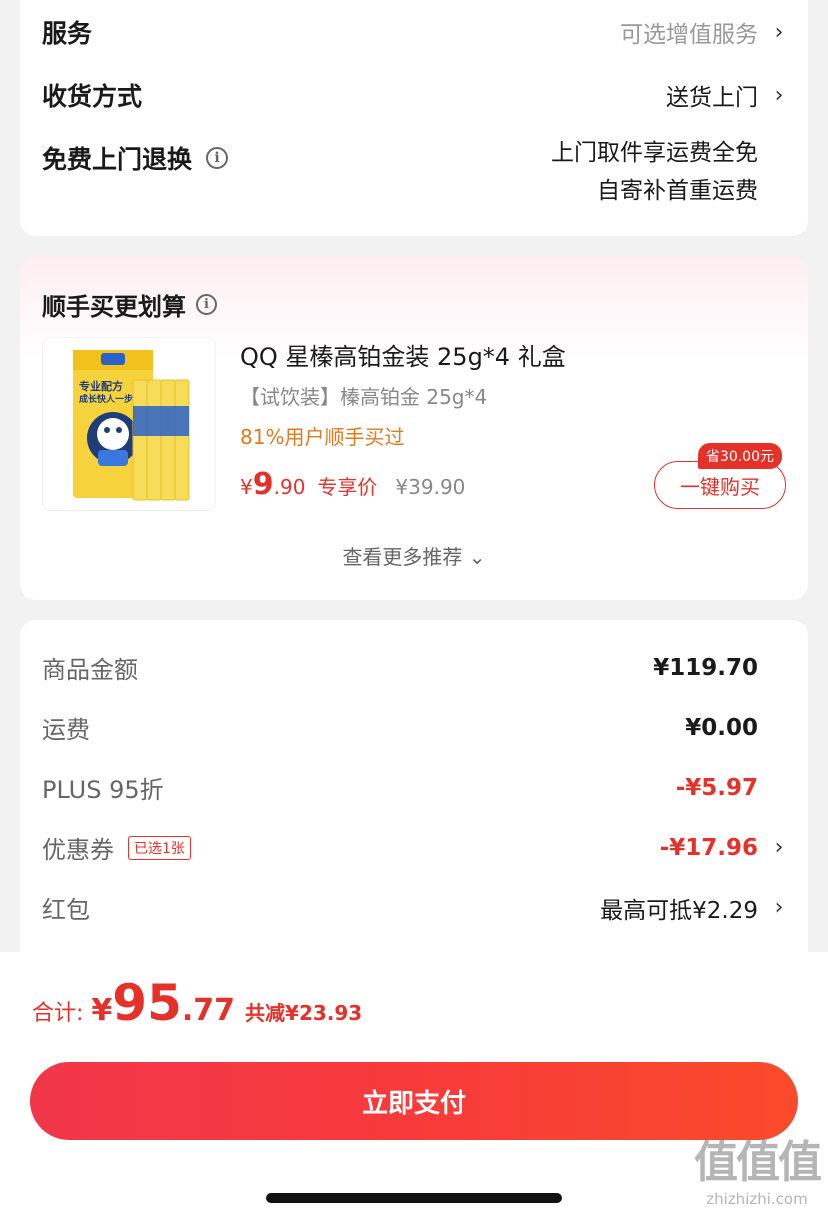  What do you see at coordinates (289, 487) in the screenshot?
I see `price-decimal: .90` at bounding box center [289, 487].